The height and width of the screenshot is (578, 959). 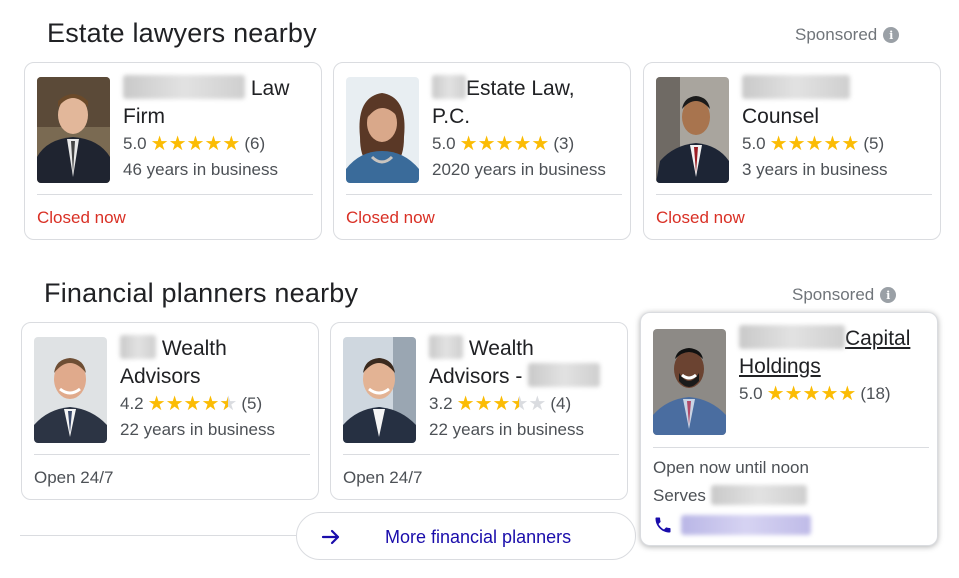 I want to click on section-title-financial-planners: Financial planners nearby, so click(x=201, y=293).